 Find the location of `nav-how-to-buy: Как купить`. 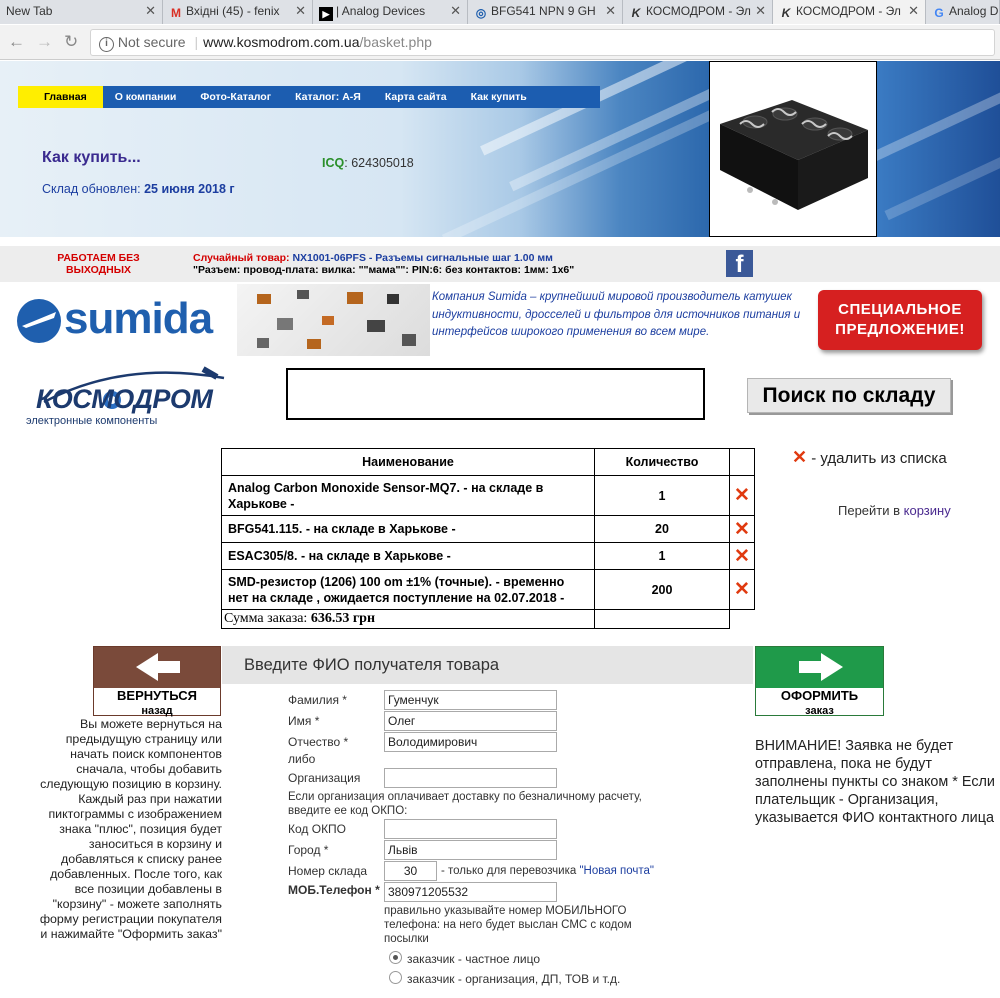

nav-how-to-buy: Как купить is located at coordinates (499, 97).